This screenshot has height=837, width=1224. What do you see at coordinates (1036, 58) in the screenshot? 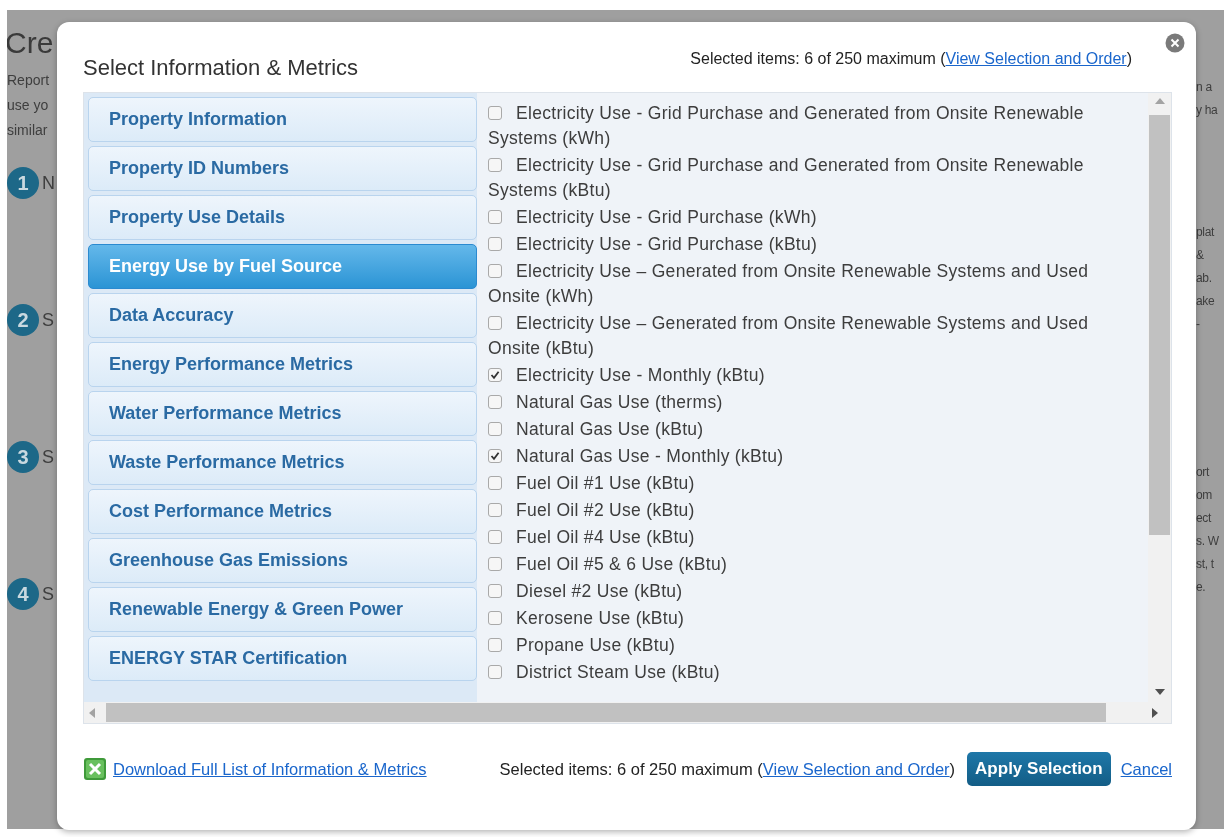
I see `view-selection-link: View Selection and Order` at bounding box center [1036, 58].